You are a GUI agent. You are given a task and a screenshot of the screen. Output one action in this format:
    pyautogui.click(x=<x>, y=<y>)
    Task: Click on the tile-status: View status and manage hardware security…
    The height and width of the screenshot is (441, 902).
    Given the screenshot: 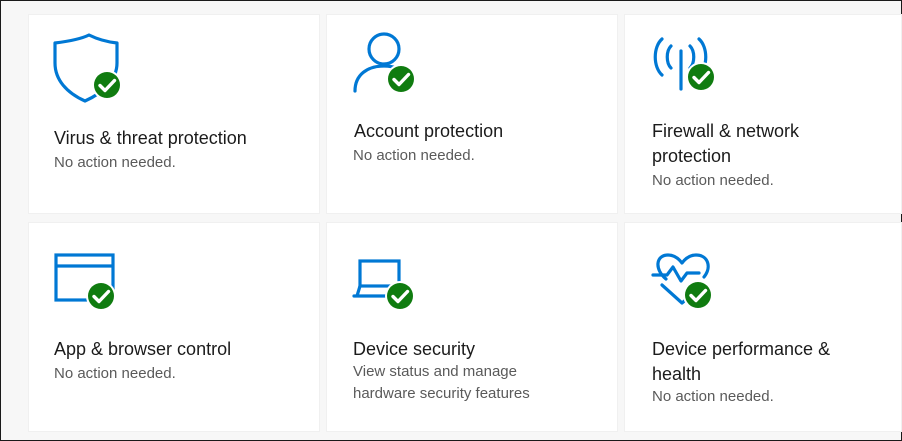 What is the action you would take?
    pyautogui.click(x=441, y=382)
    